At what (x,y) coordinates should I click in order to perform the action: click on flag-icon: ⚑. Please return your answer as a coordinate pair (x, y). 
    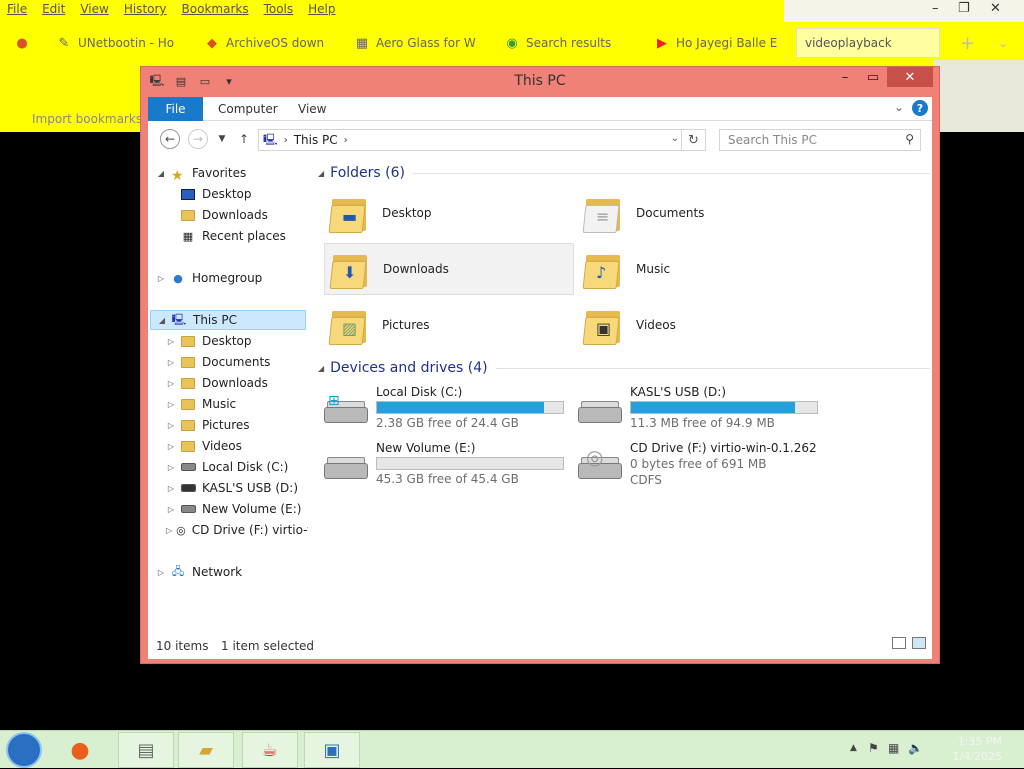
    Looking at the image, I should click on (873, 748).